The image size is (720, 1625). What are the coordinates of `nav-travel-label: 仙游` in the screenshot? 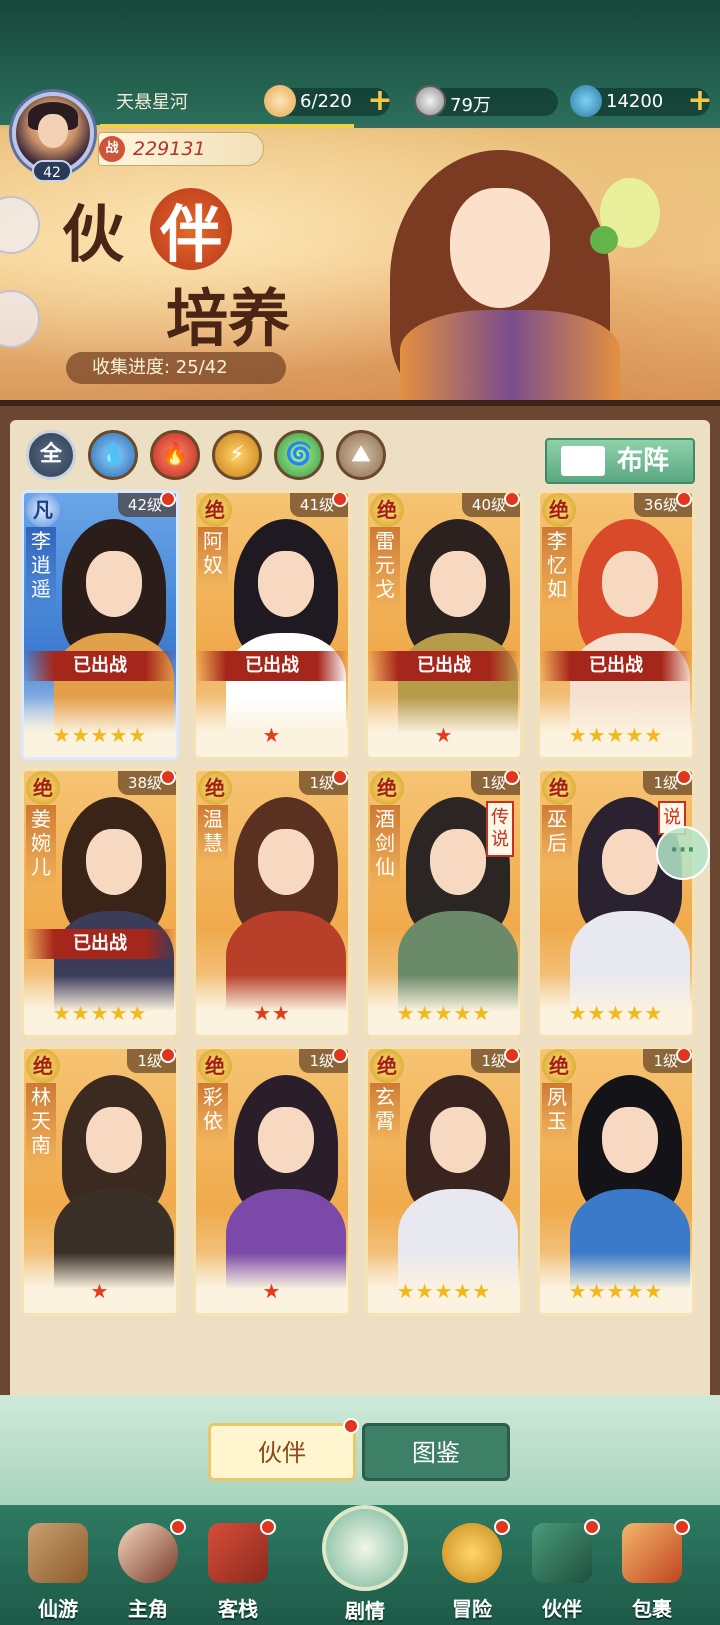 It's located at (58, 1609).